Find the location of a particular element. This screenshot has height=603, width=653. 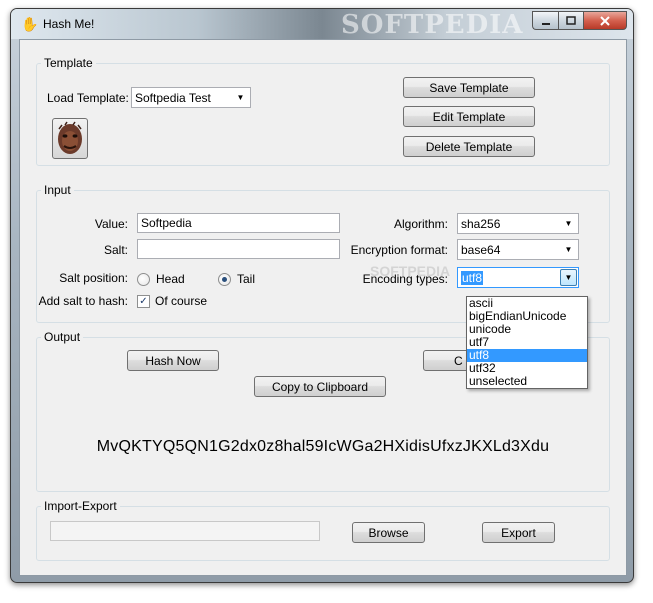

algorithm-label: Algorithm: is located at coordinates (420, 224).